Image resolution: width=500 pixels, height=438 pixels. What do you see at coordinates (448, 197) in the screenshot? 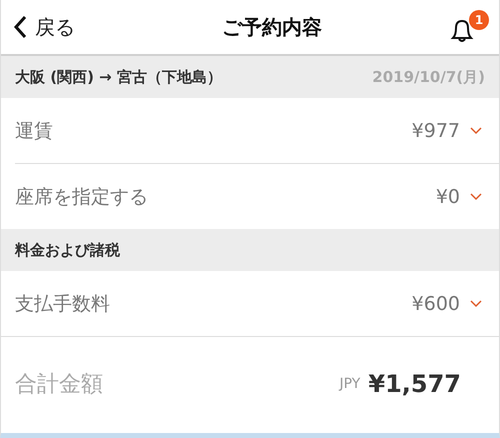
I see `row-amount: ¥0` at bounding box center [448, 197].